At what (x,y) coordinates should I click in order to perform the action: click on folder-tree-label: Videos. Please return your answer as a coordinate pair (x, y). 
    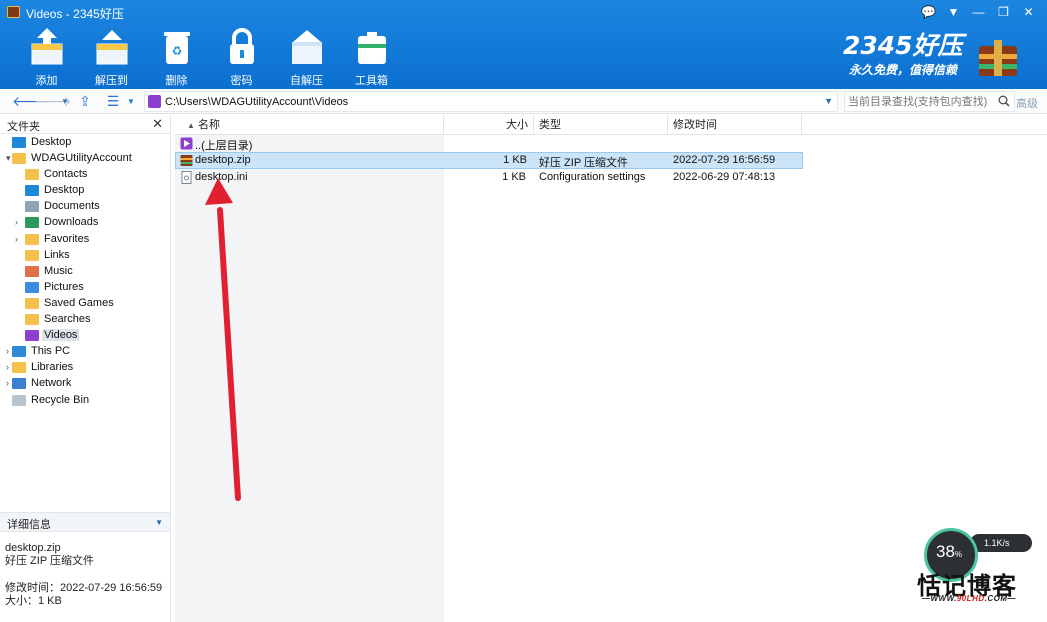
    Looking at the image, I should click on (61, 335).